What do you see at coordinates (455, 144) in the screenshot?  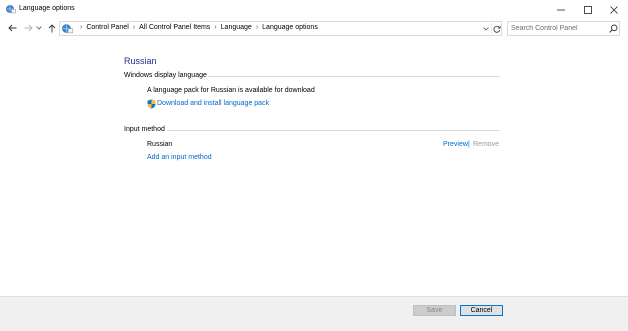 I see `preview-link: Preview` at bounding box center [455, 144].